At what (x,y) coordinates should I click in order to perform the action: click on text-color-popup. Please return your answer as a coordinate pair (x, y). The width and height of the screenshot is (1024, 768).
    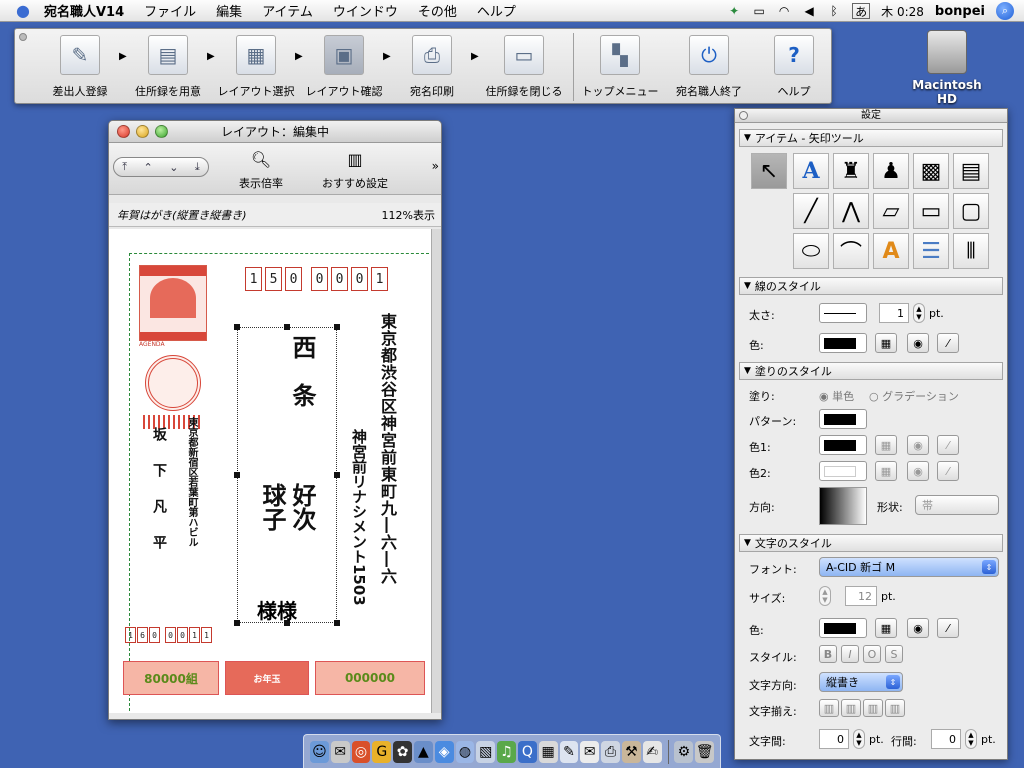
    Looking at the image, I should click on (843, 628).